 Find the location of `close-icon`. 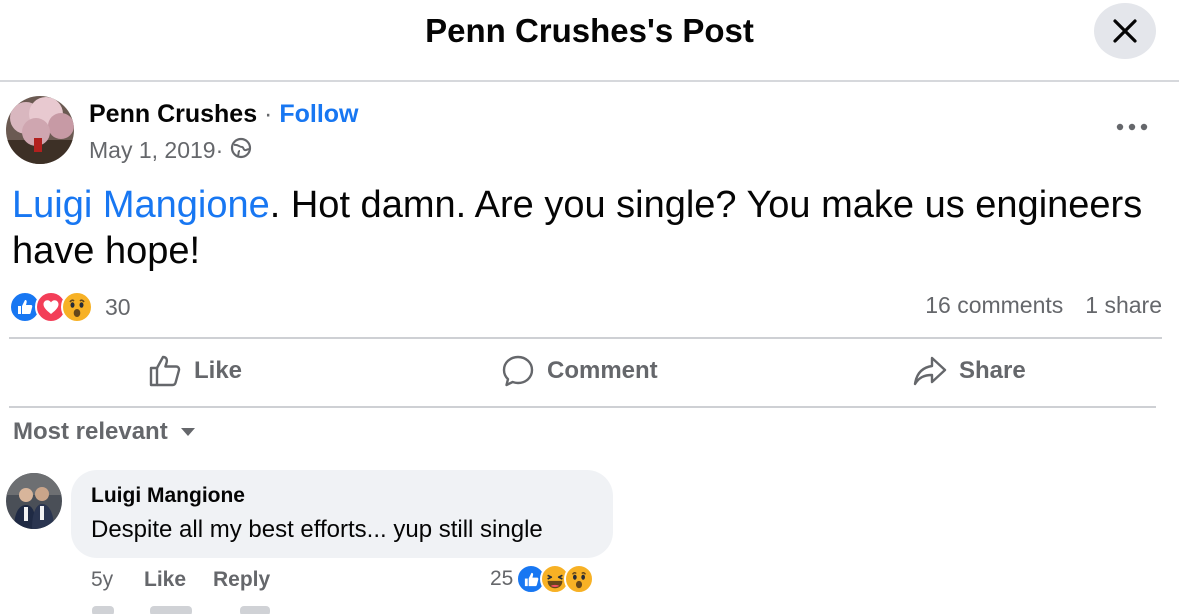

close-icon is located at coordinates (1125, 31).